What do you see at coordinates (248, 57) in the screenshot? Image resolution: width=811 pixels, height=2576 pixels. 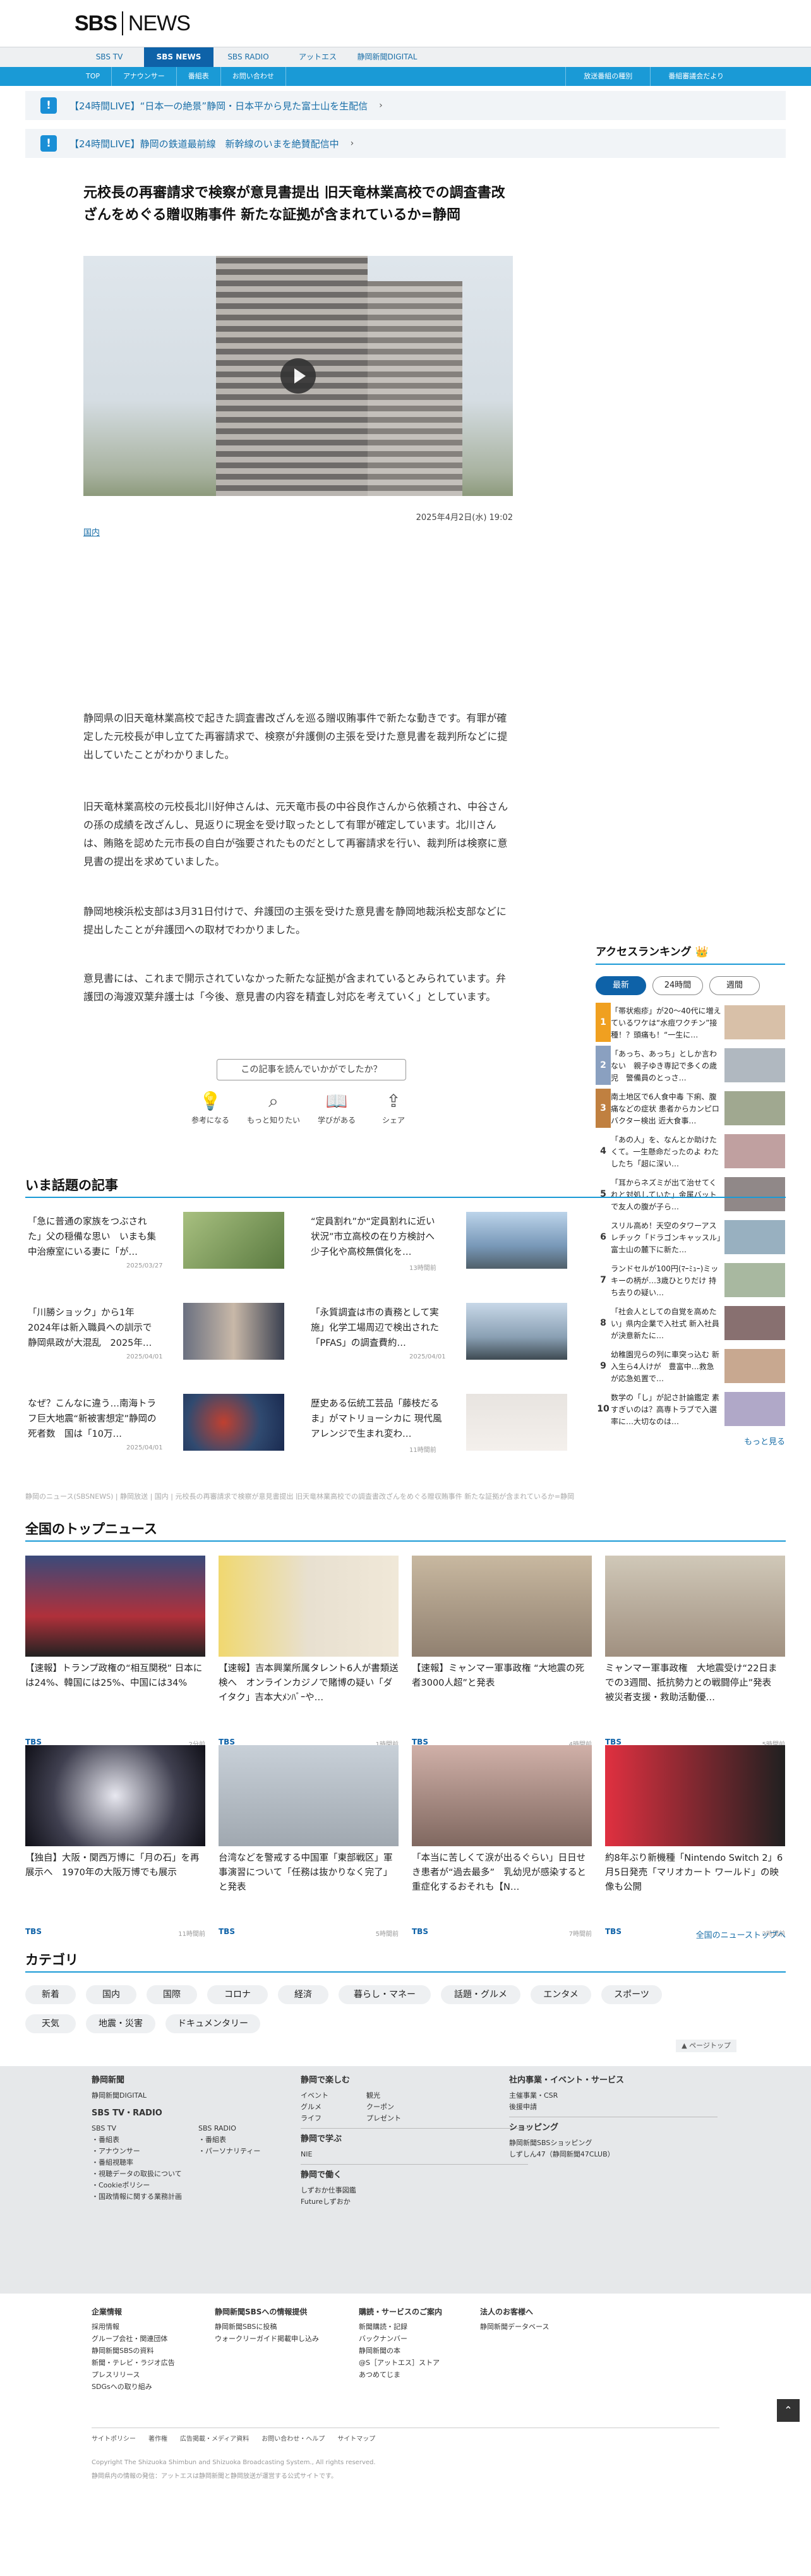 I see `nav-sbs-radio: SBS RADIO` at bounding box center [248, 57].